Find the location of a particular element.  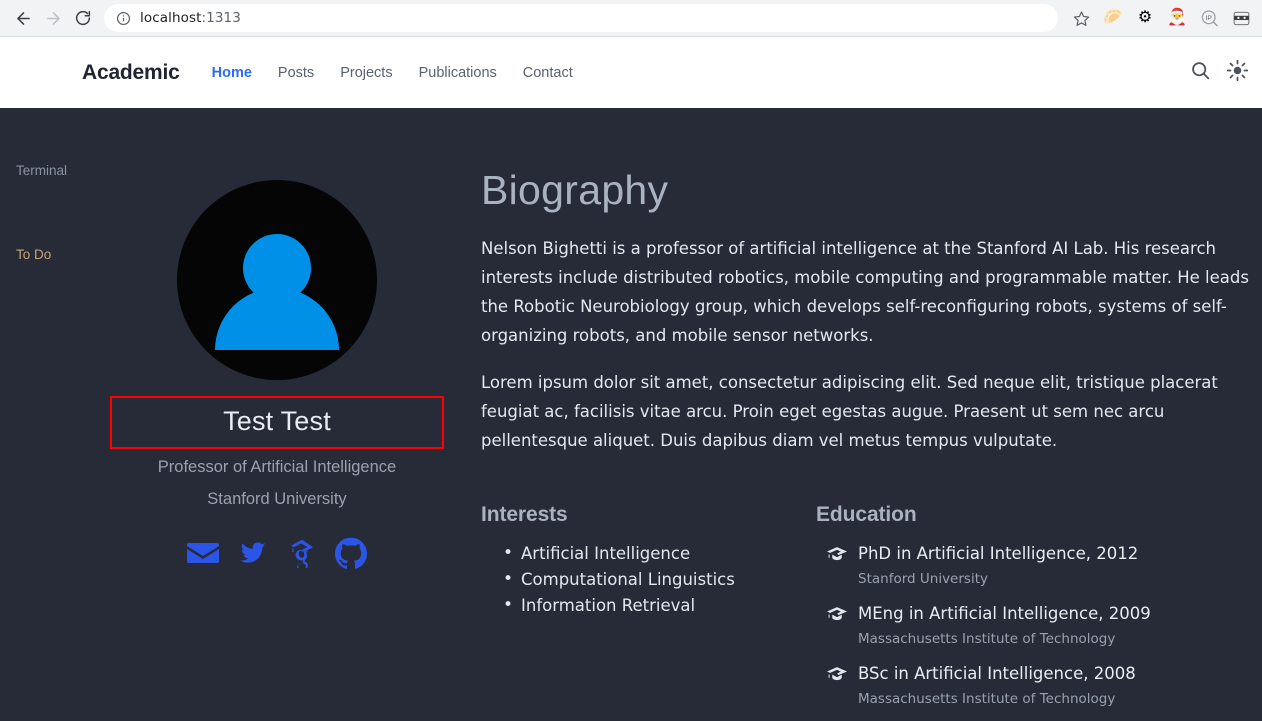

reload-icon is located at coordinates (83, 18).